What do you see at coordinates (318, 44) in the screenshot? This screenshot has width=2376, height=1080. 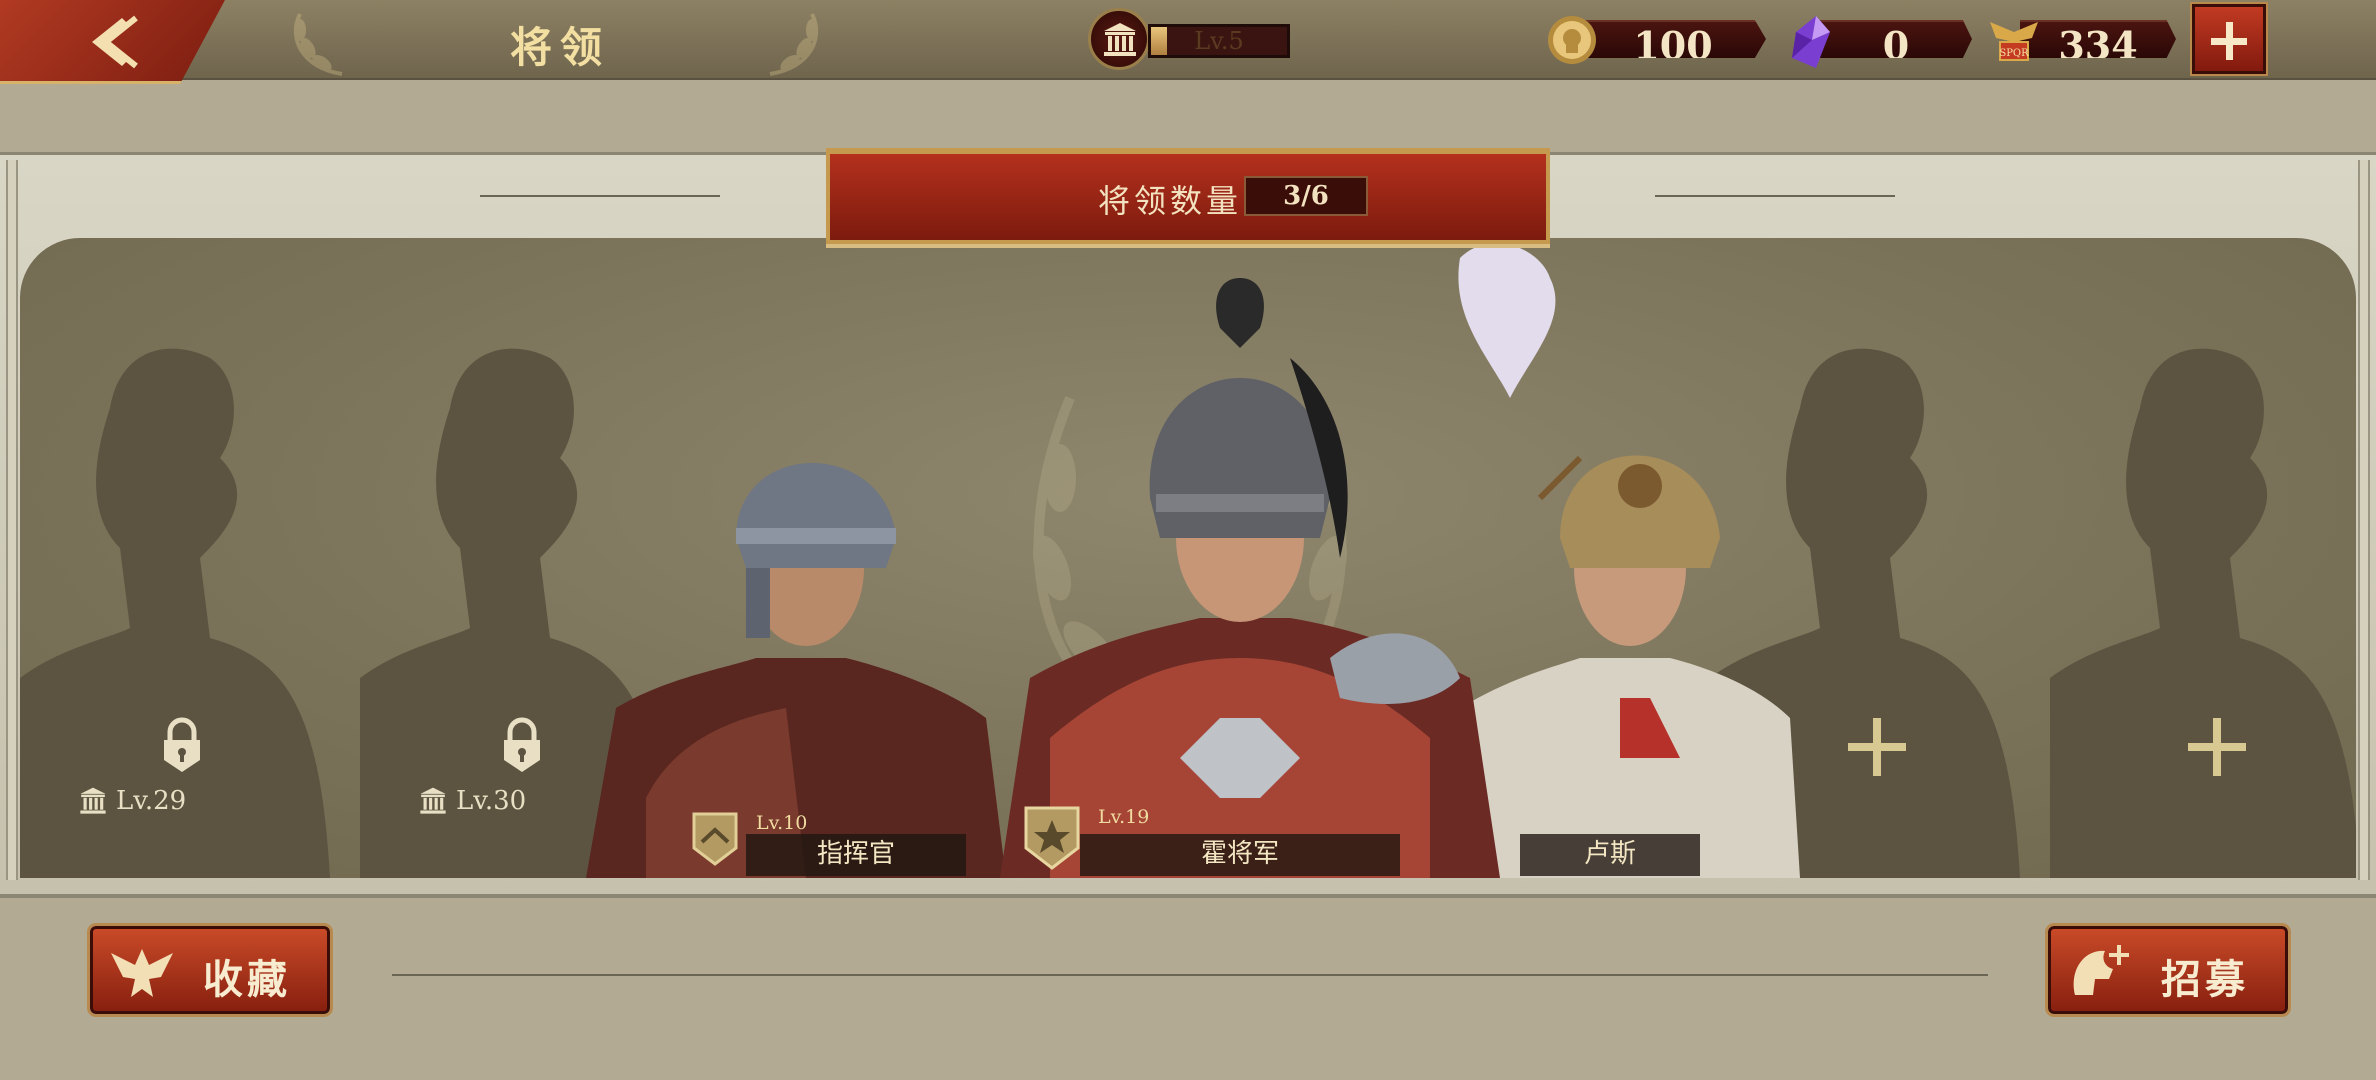 I see `laurel-left-icon` at bounding box center [318, 44].